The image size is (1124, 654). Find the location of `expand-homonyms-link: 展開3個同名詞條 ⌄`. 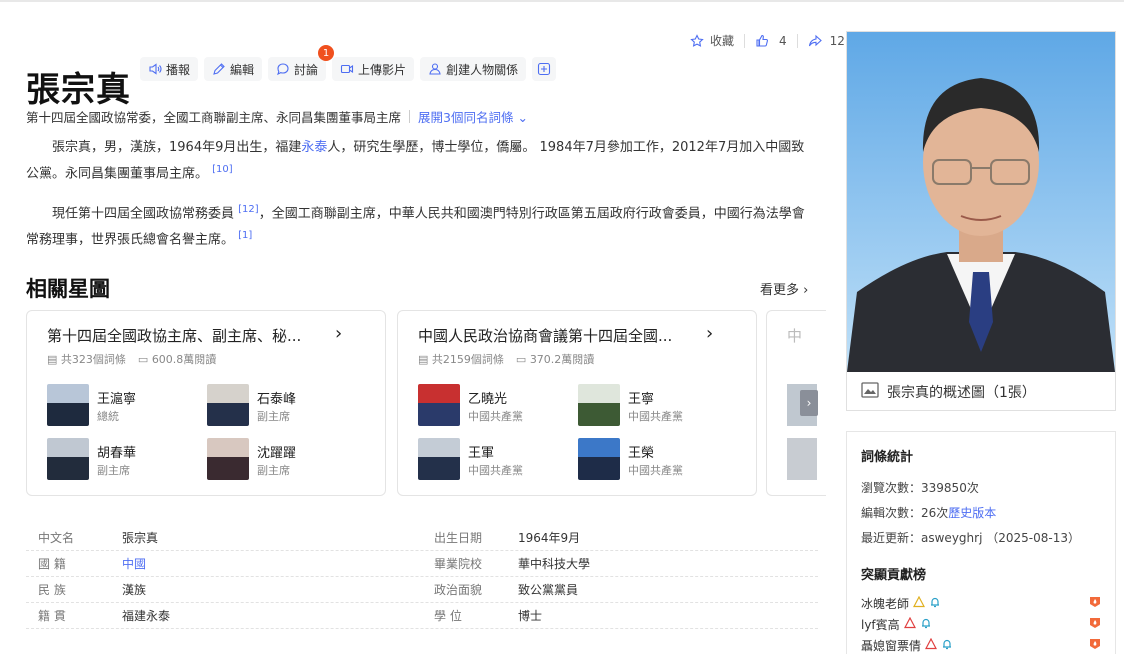

expand-homonyms-link: 展開3個同名詞條 ⌄ is located at coordinates (473, 116).